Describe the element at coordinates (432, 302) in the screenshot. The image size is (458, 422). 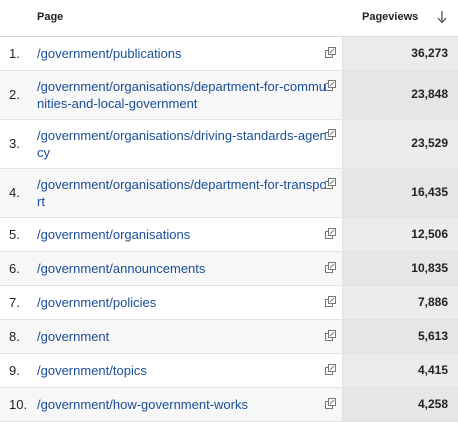
I see `pageviews-value: 7,886` at that location.